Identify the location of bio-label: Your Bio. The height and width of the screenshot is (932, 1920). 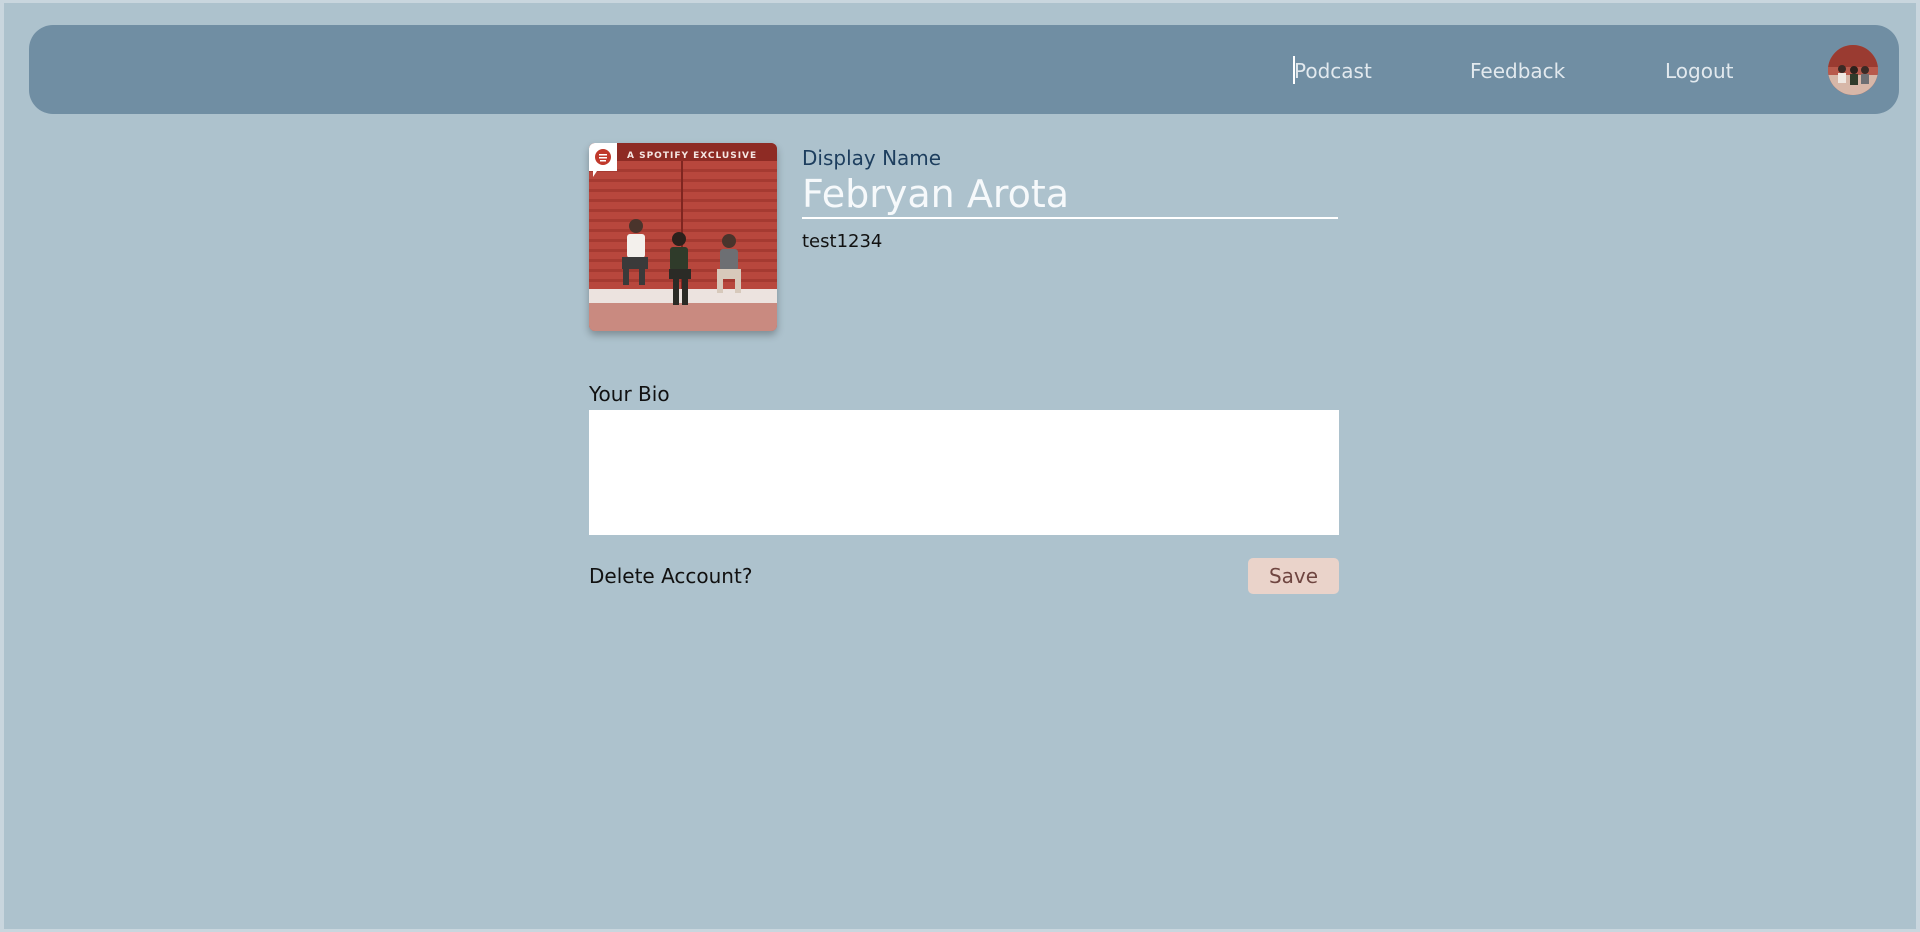
(629, 394).